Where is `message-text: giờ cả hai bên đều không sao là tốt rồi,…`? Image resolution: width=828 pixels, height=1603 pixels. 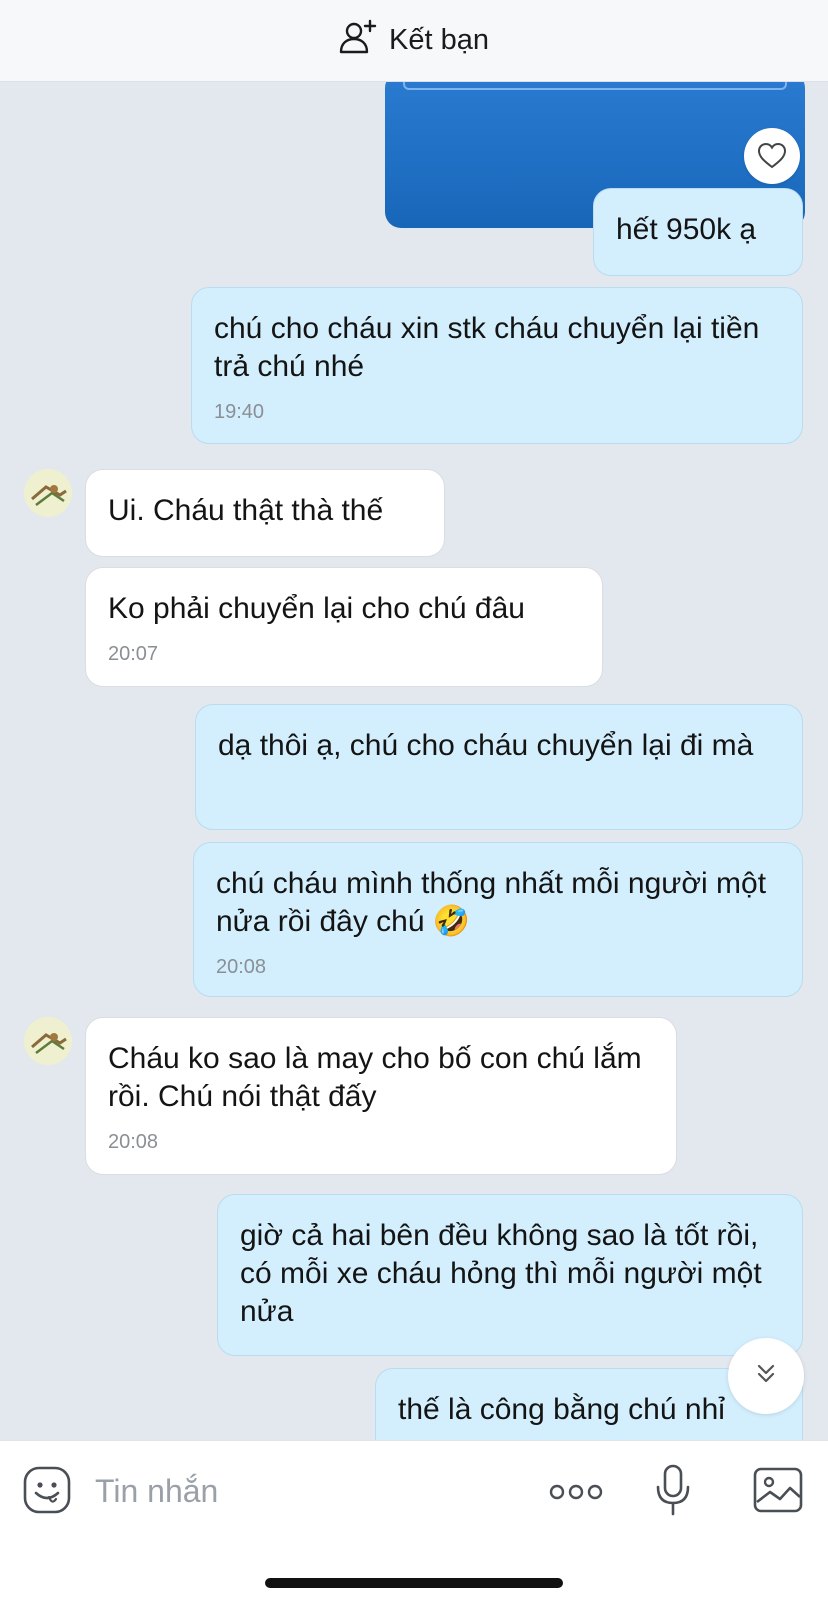
message-text: giờ cả hai bên đều không sao là tốt rồi,… is located at coordinates (501, 1273).